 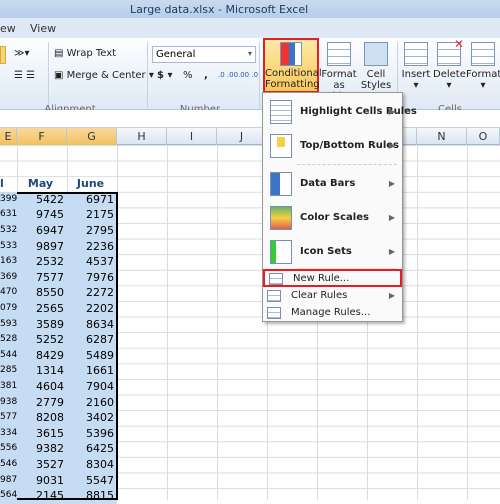 I want to click on data-cell: 544, so click(x=8, y=355).